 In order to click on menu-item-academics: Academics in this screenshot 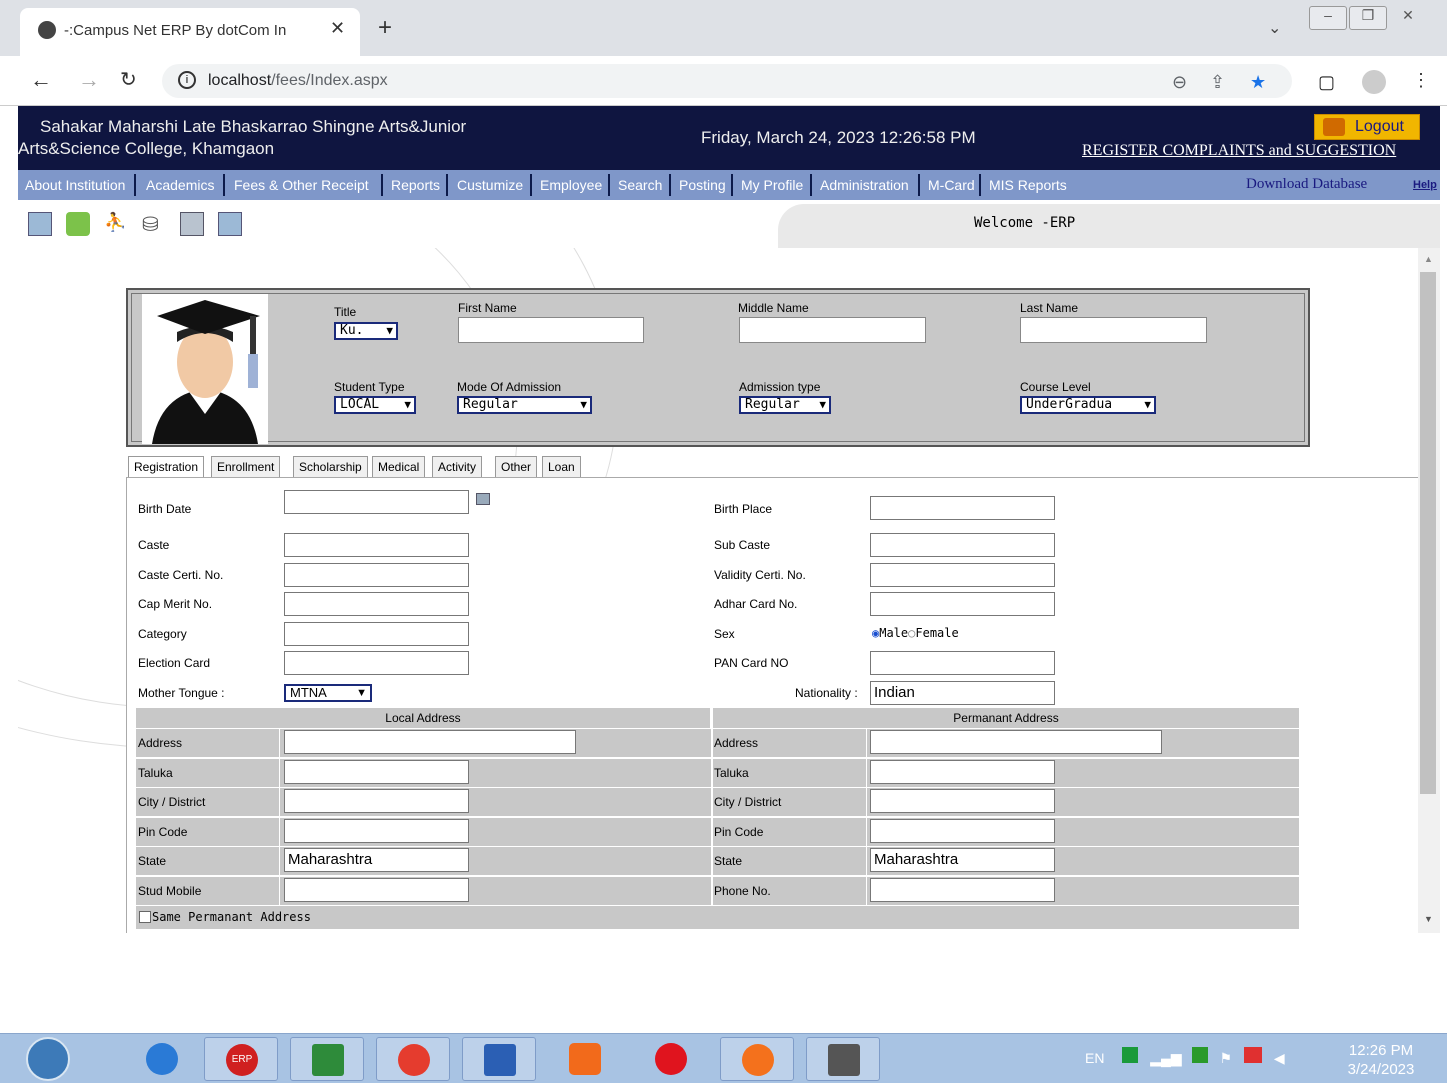, I will do `click(180, 185)`.